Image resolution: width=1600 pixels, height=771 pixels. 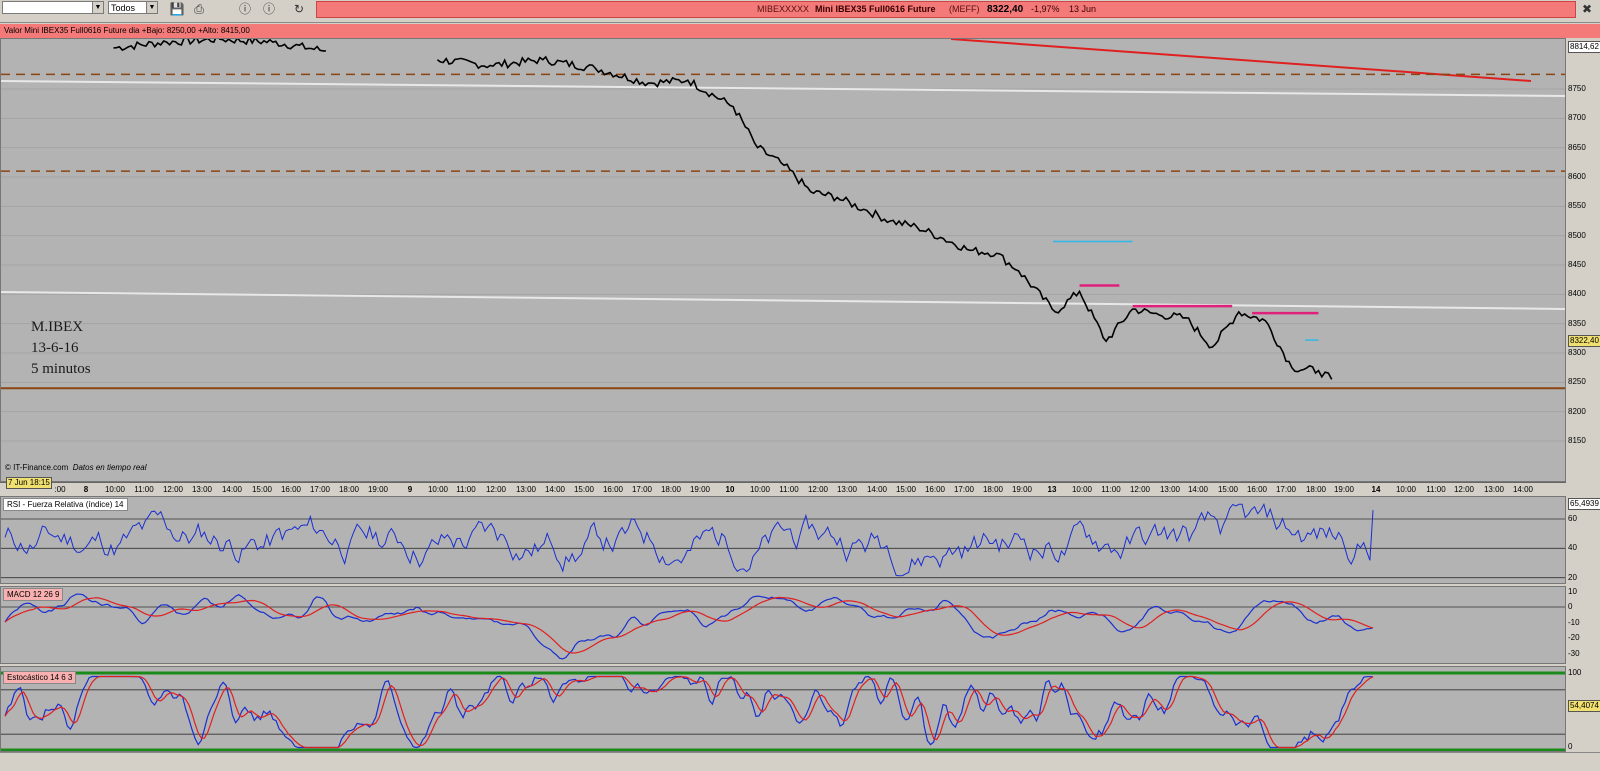 I want to click on macd-y-tick: -30, so click(x=1574, y=653).